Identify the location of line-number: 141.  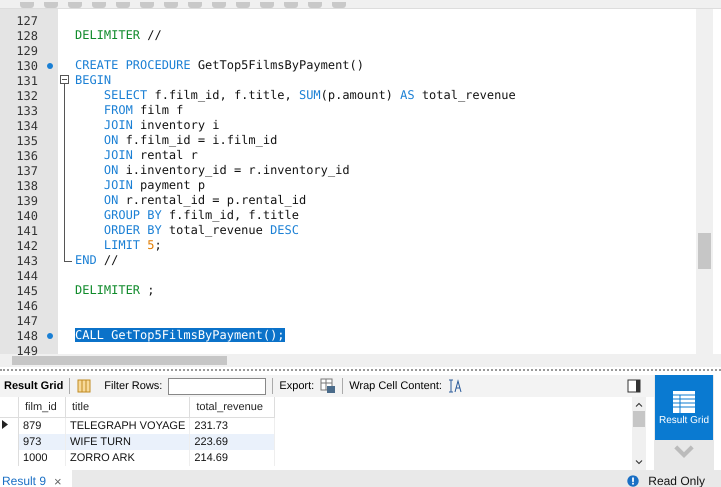
(27, 231).